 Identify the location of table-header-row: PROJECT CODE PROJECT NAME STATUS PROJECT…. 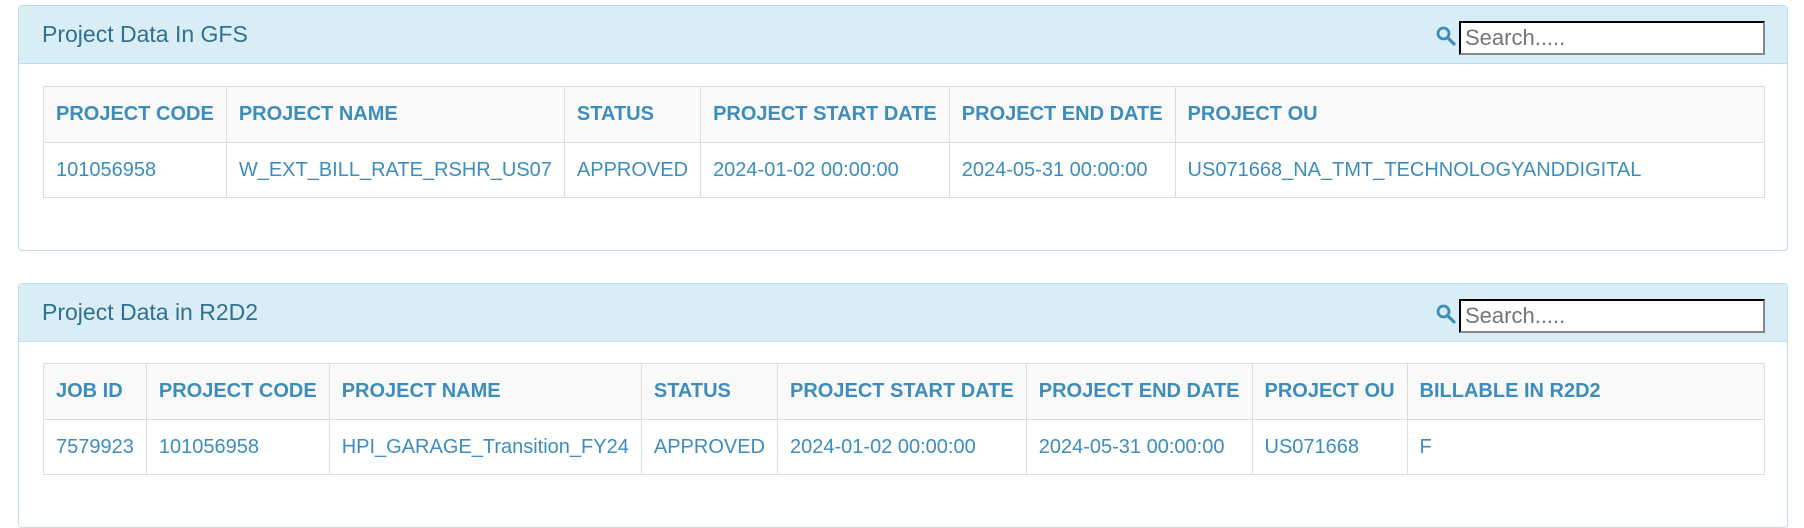
(904, 114).